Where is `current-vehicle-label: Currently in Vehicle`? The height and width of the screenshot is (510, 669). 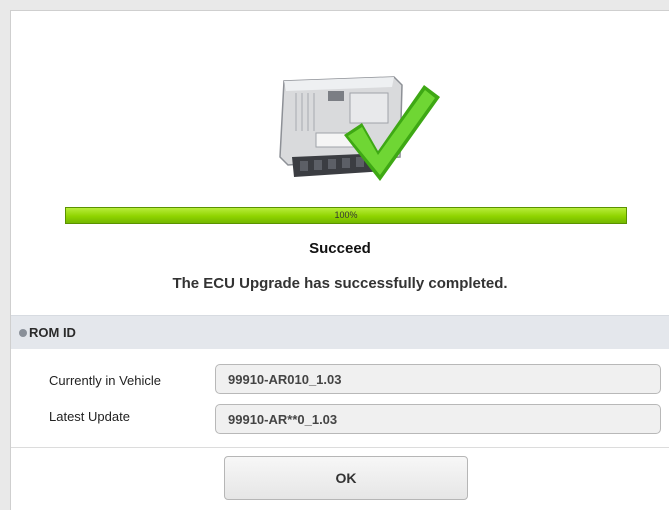
current-vehicle-label: Currently in Vehicle is located at coordinates (105, 380).